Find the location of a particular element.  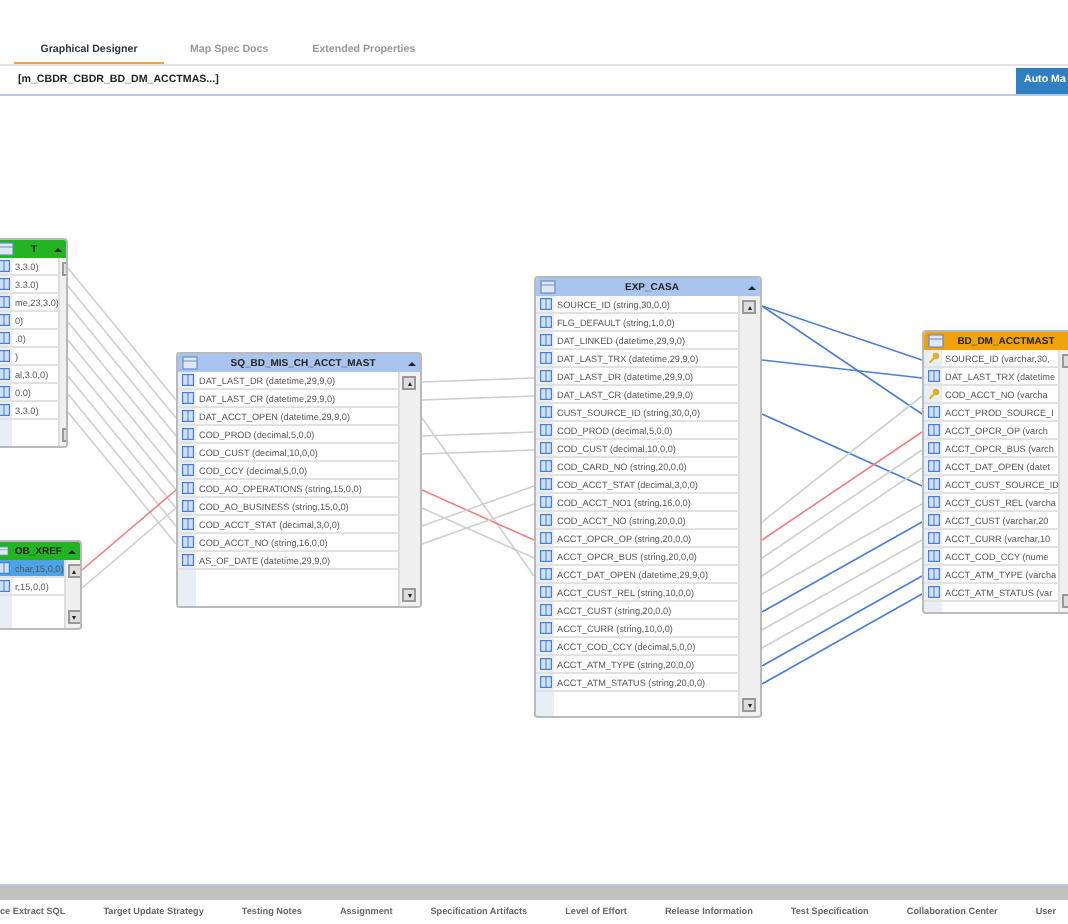

scrollbar is located at coordinates (534, 892).